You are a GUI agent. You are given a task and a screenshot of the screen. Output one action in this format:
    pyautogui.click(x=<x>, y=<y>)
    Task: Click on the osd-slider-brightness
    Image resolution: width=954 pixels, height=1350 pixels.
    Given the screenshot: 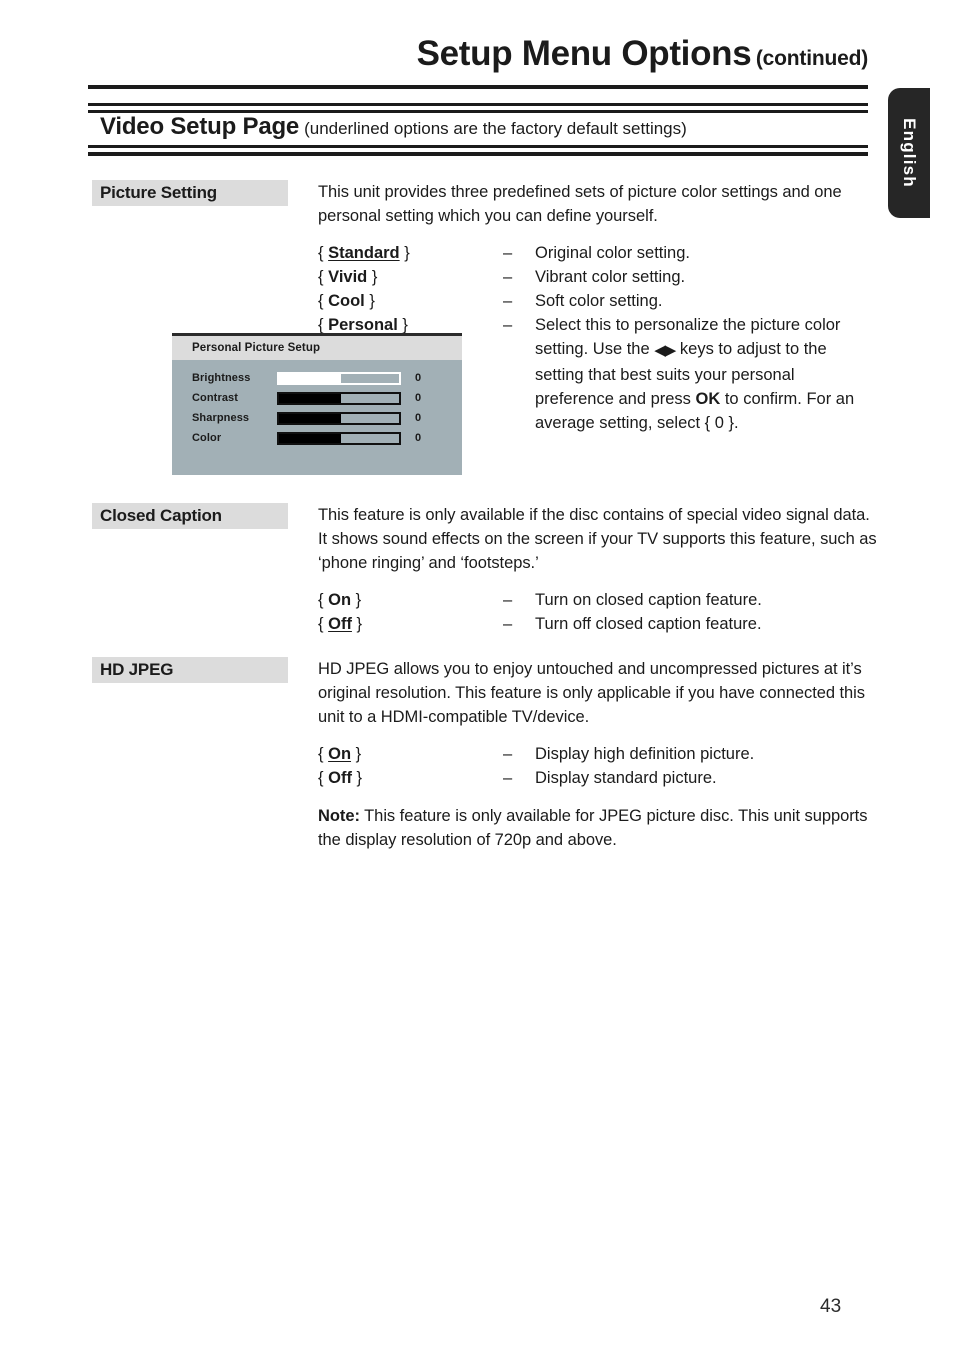 What is the action you would take?
    pyautogui.click(x=339, y=378)
    